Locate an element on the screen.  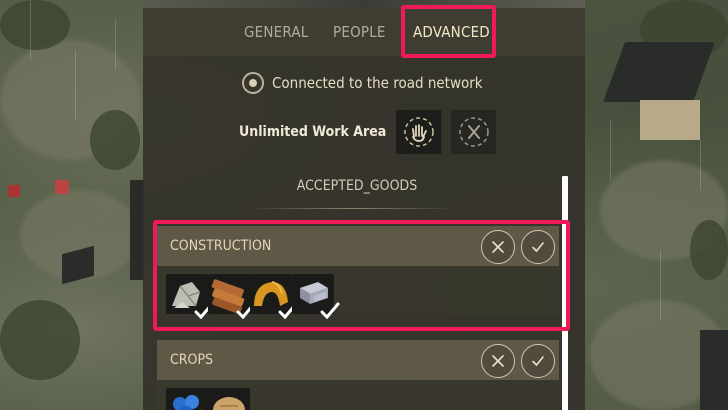
good-iron is located at coordinates (316, 297).